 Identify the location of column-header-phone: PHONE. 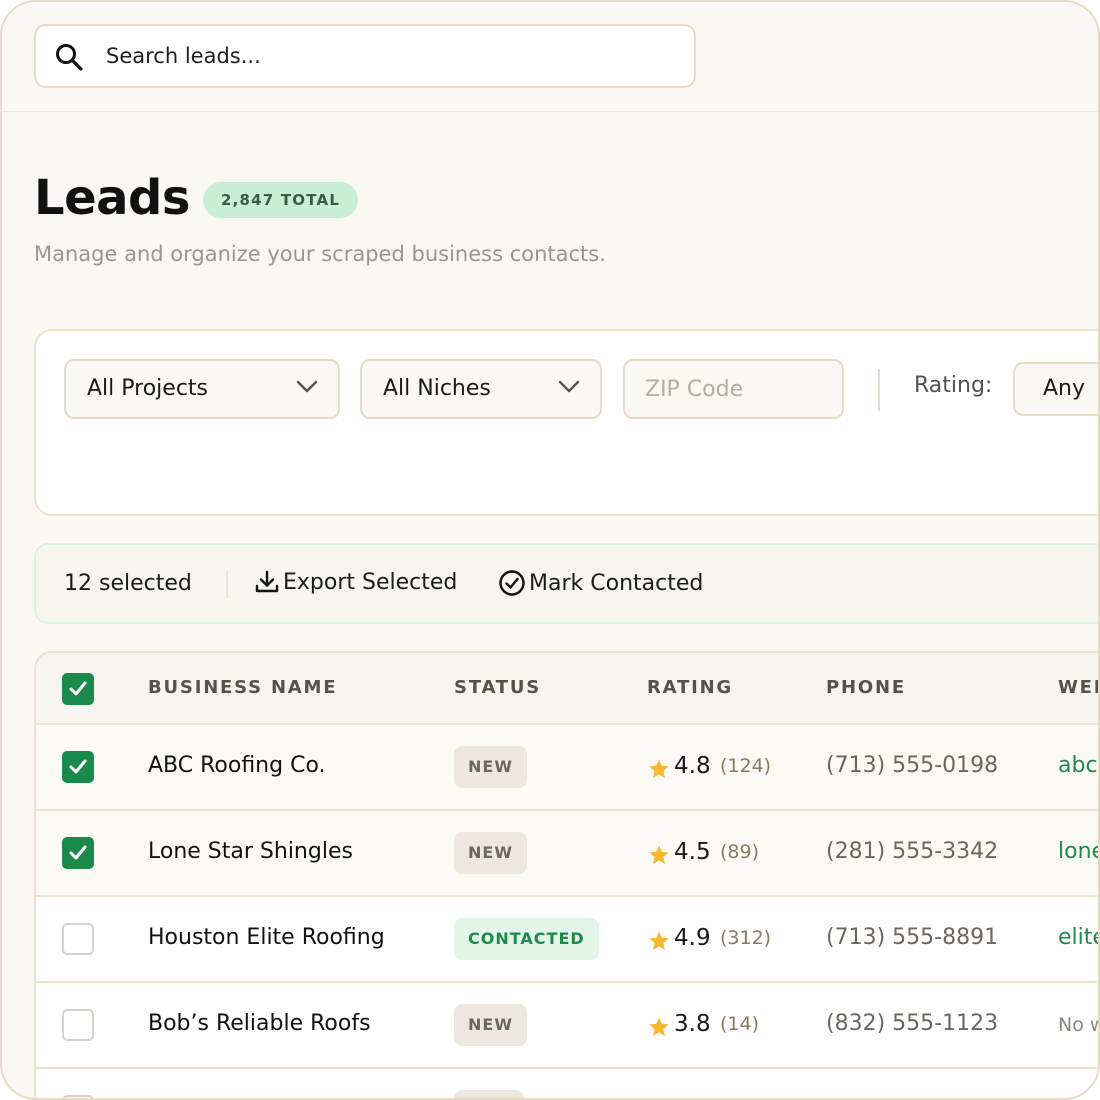
(866, 687).